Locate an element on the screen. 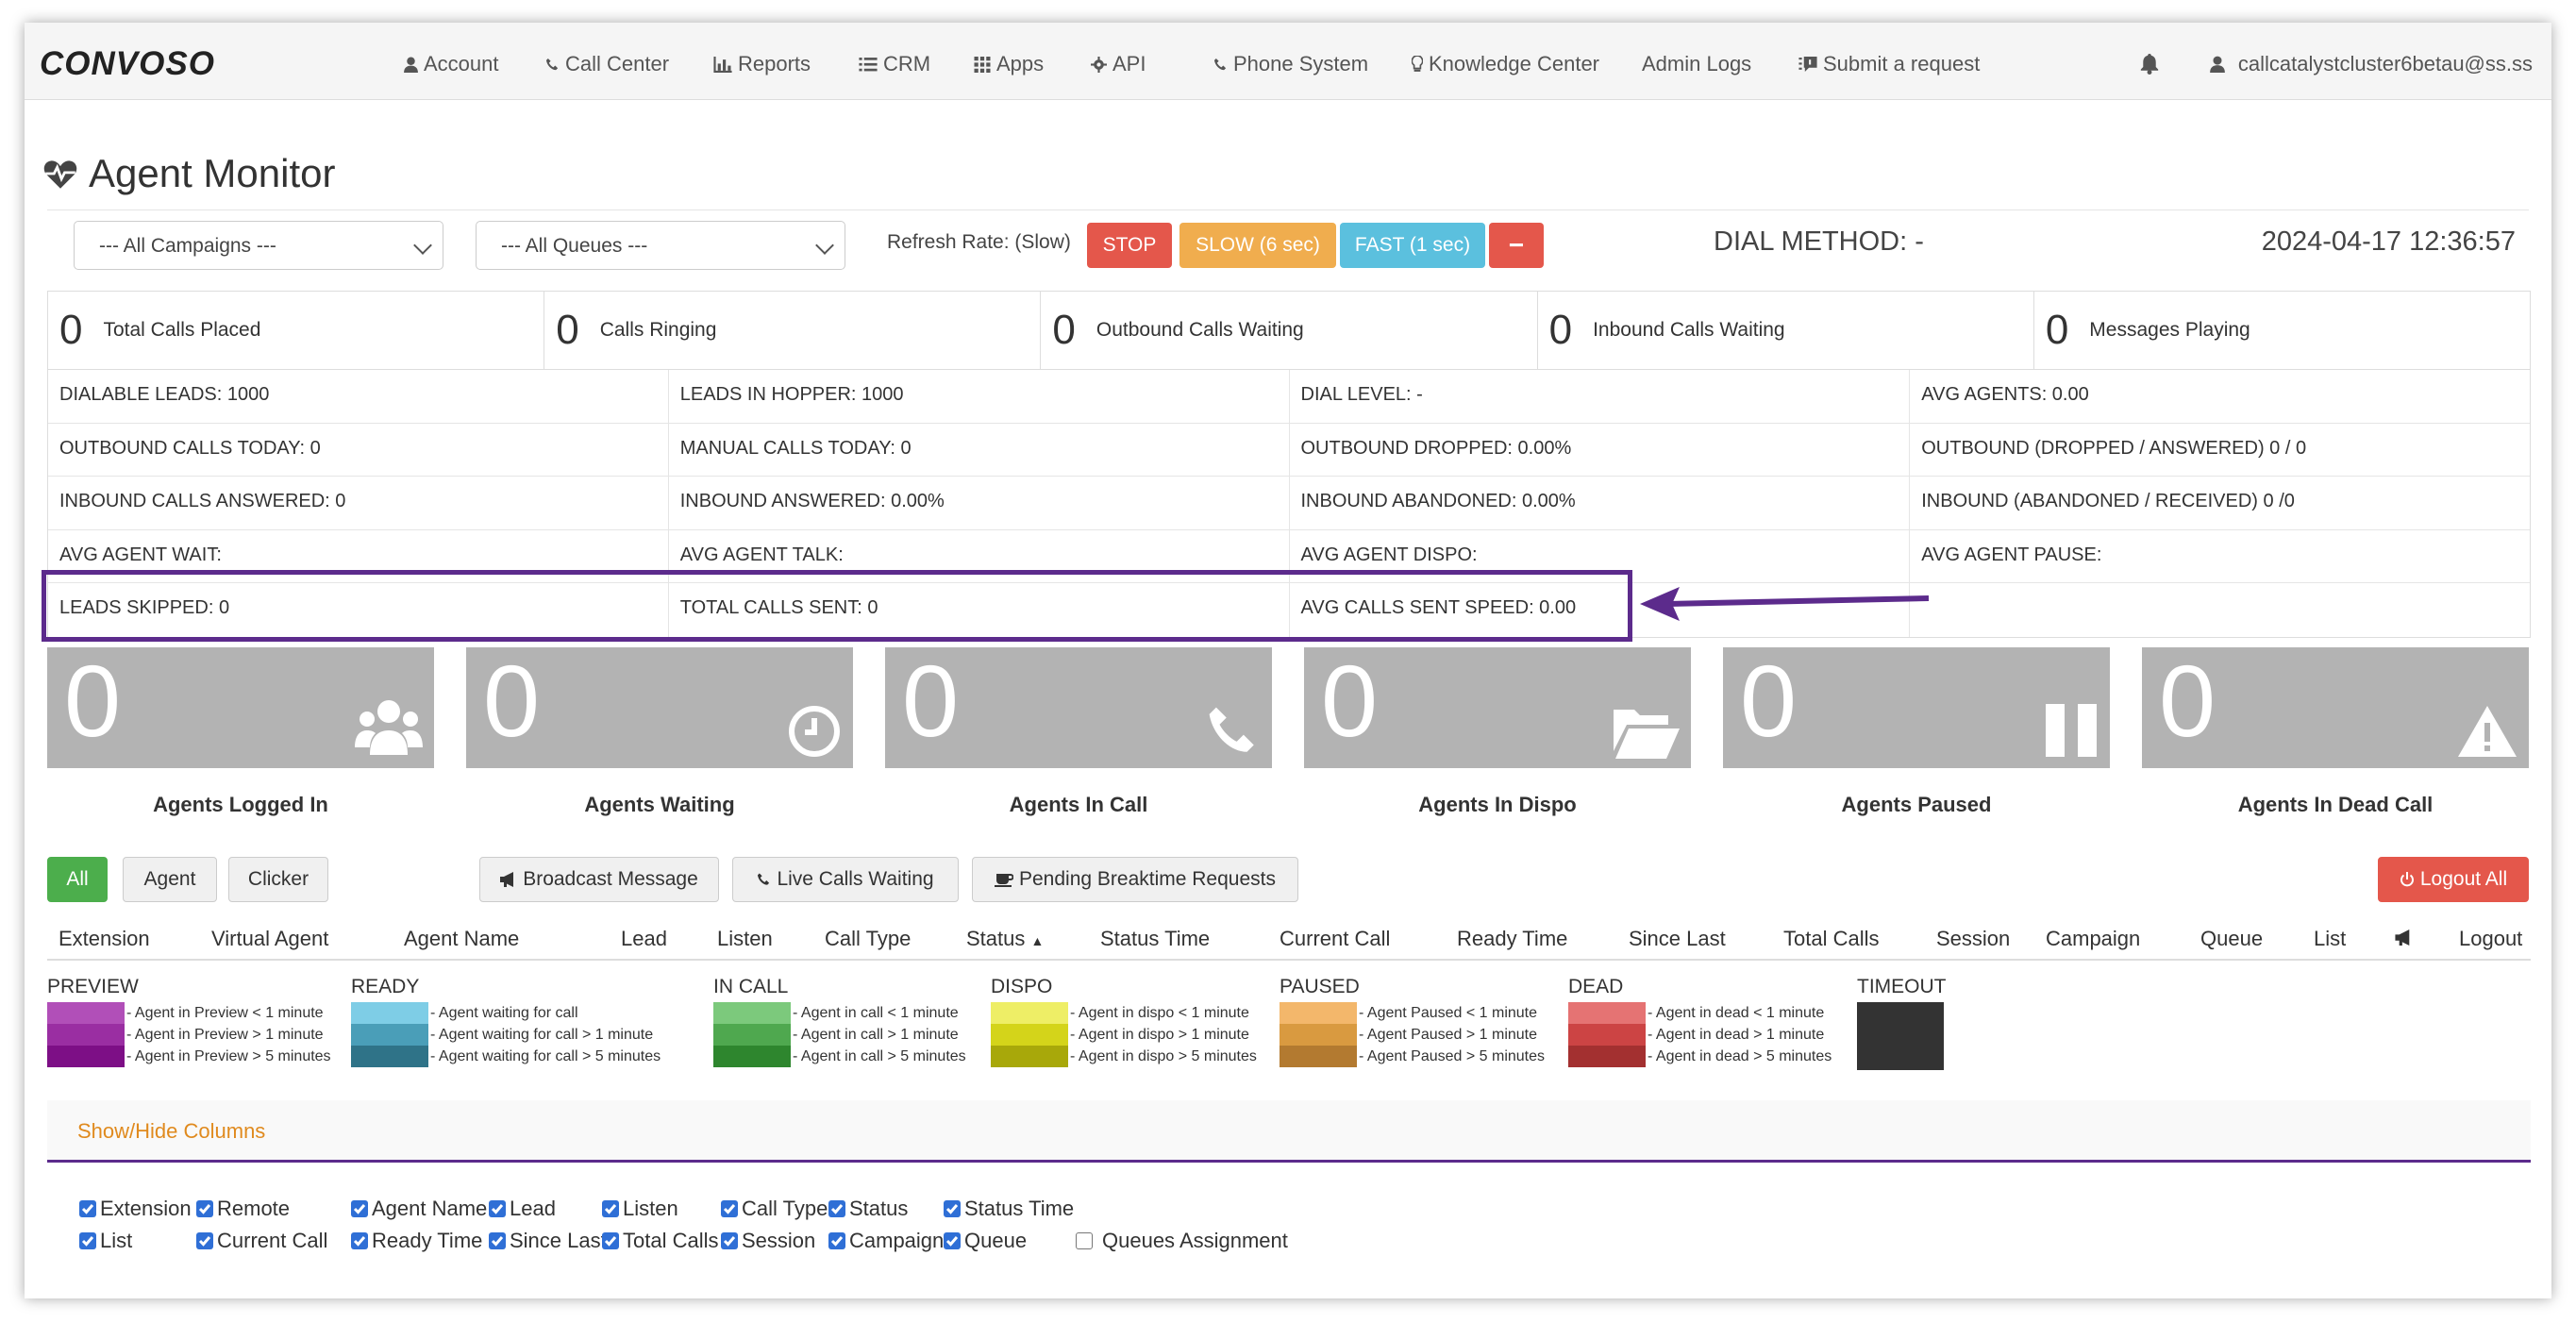 Image resolution: width=2576 pixels, height=1323 pixels. nav-reports: Reports is located at coordinates (762, 64).